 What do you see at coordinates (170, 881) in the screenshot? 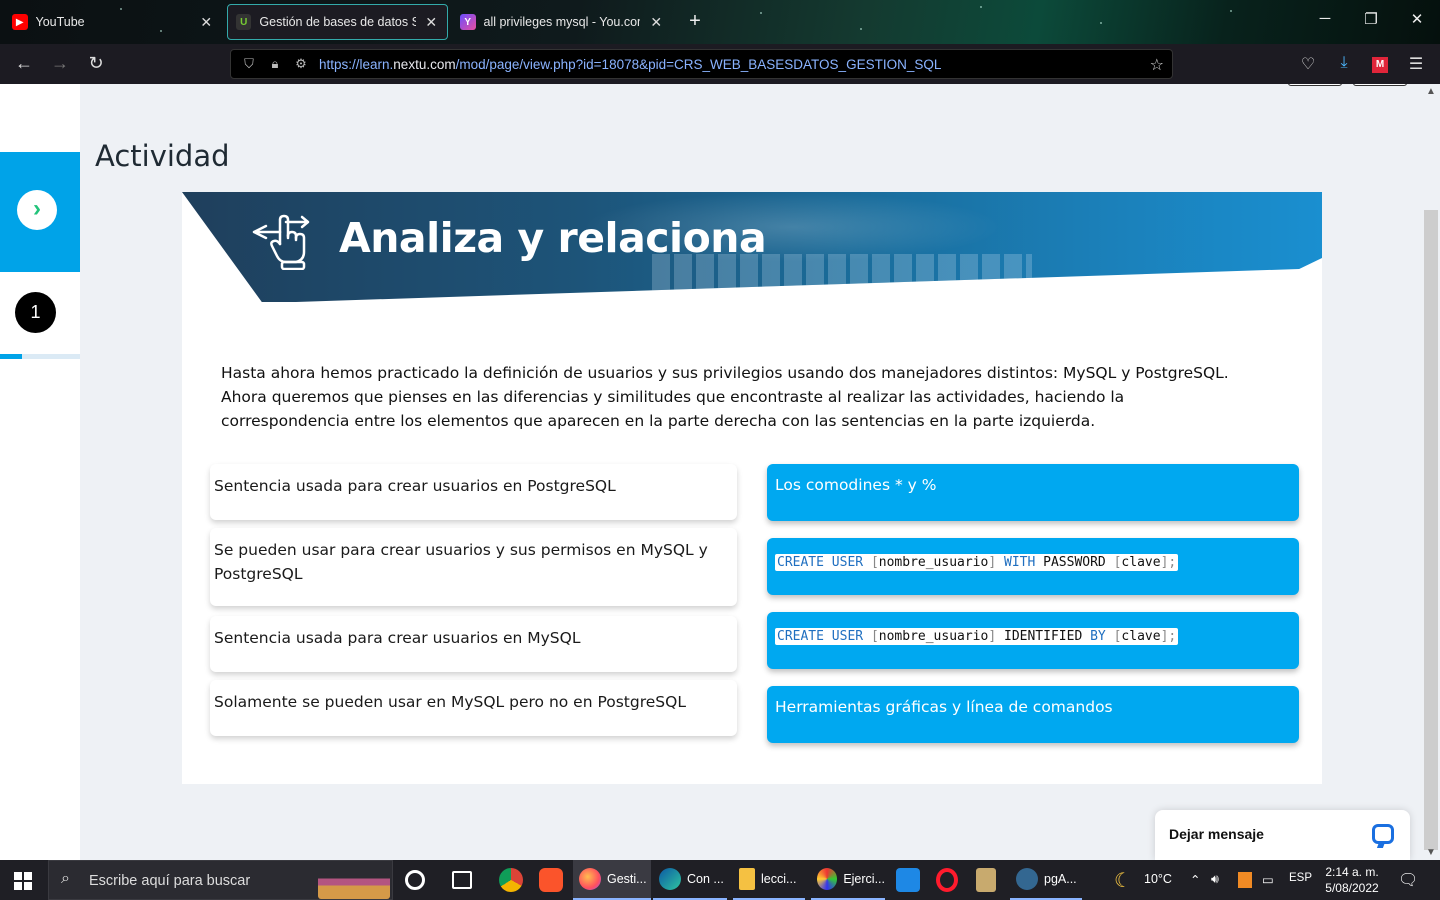
I see `search-placeholder: Escribe aquí para buscar` at bounding box center [170, 881].